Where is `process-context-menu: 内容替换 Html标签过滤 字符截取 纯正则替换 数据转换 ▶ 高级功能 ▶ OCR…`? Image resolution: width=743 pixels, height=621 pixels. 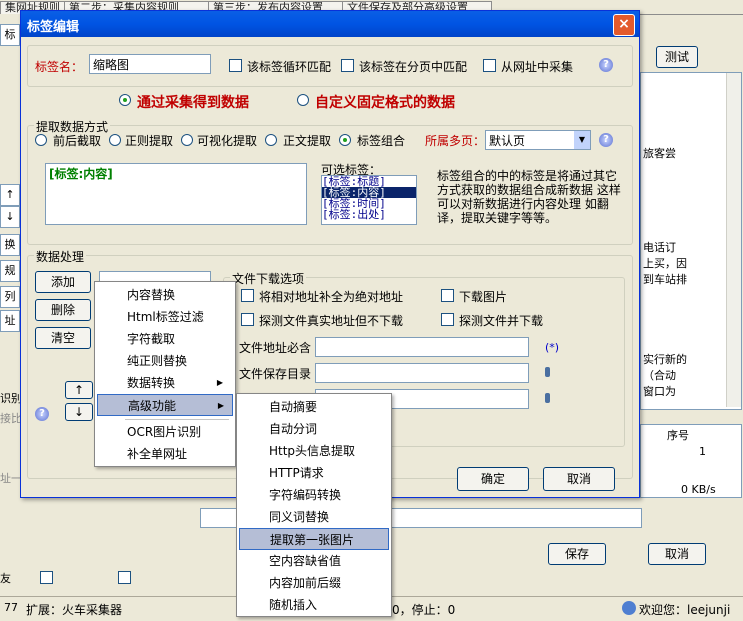
process-context-menu: 内容替换 Html标签过滤 字符截取 纯正则替换 数据转换 ▶ 高级功能 ▶ OCR… is located at coordinates (165, 374).